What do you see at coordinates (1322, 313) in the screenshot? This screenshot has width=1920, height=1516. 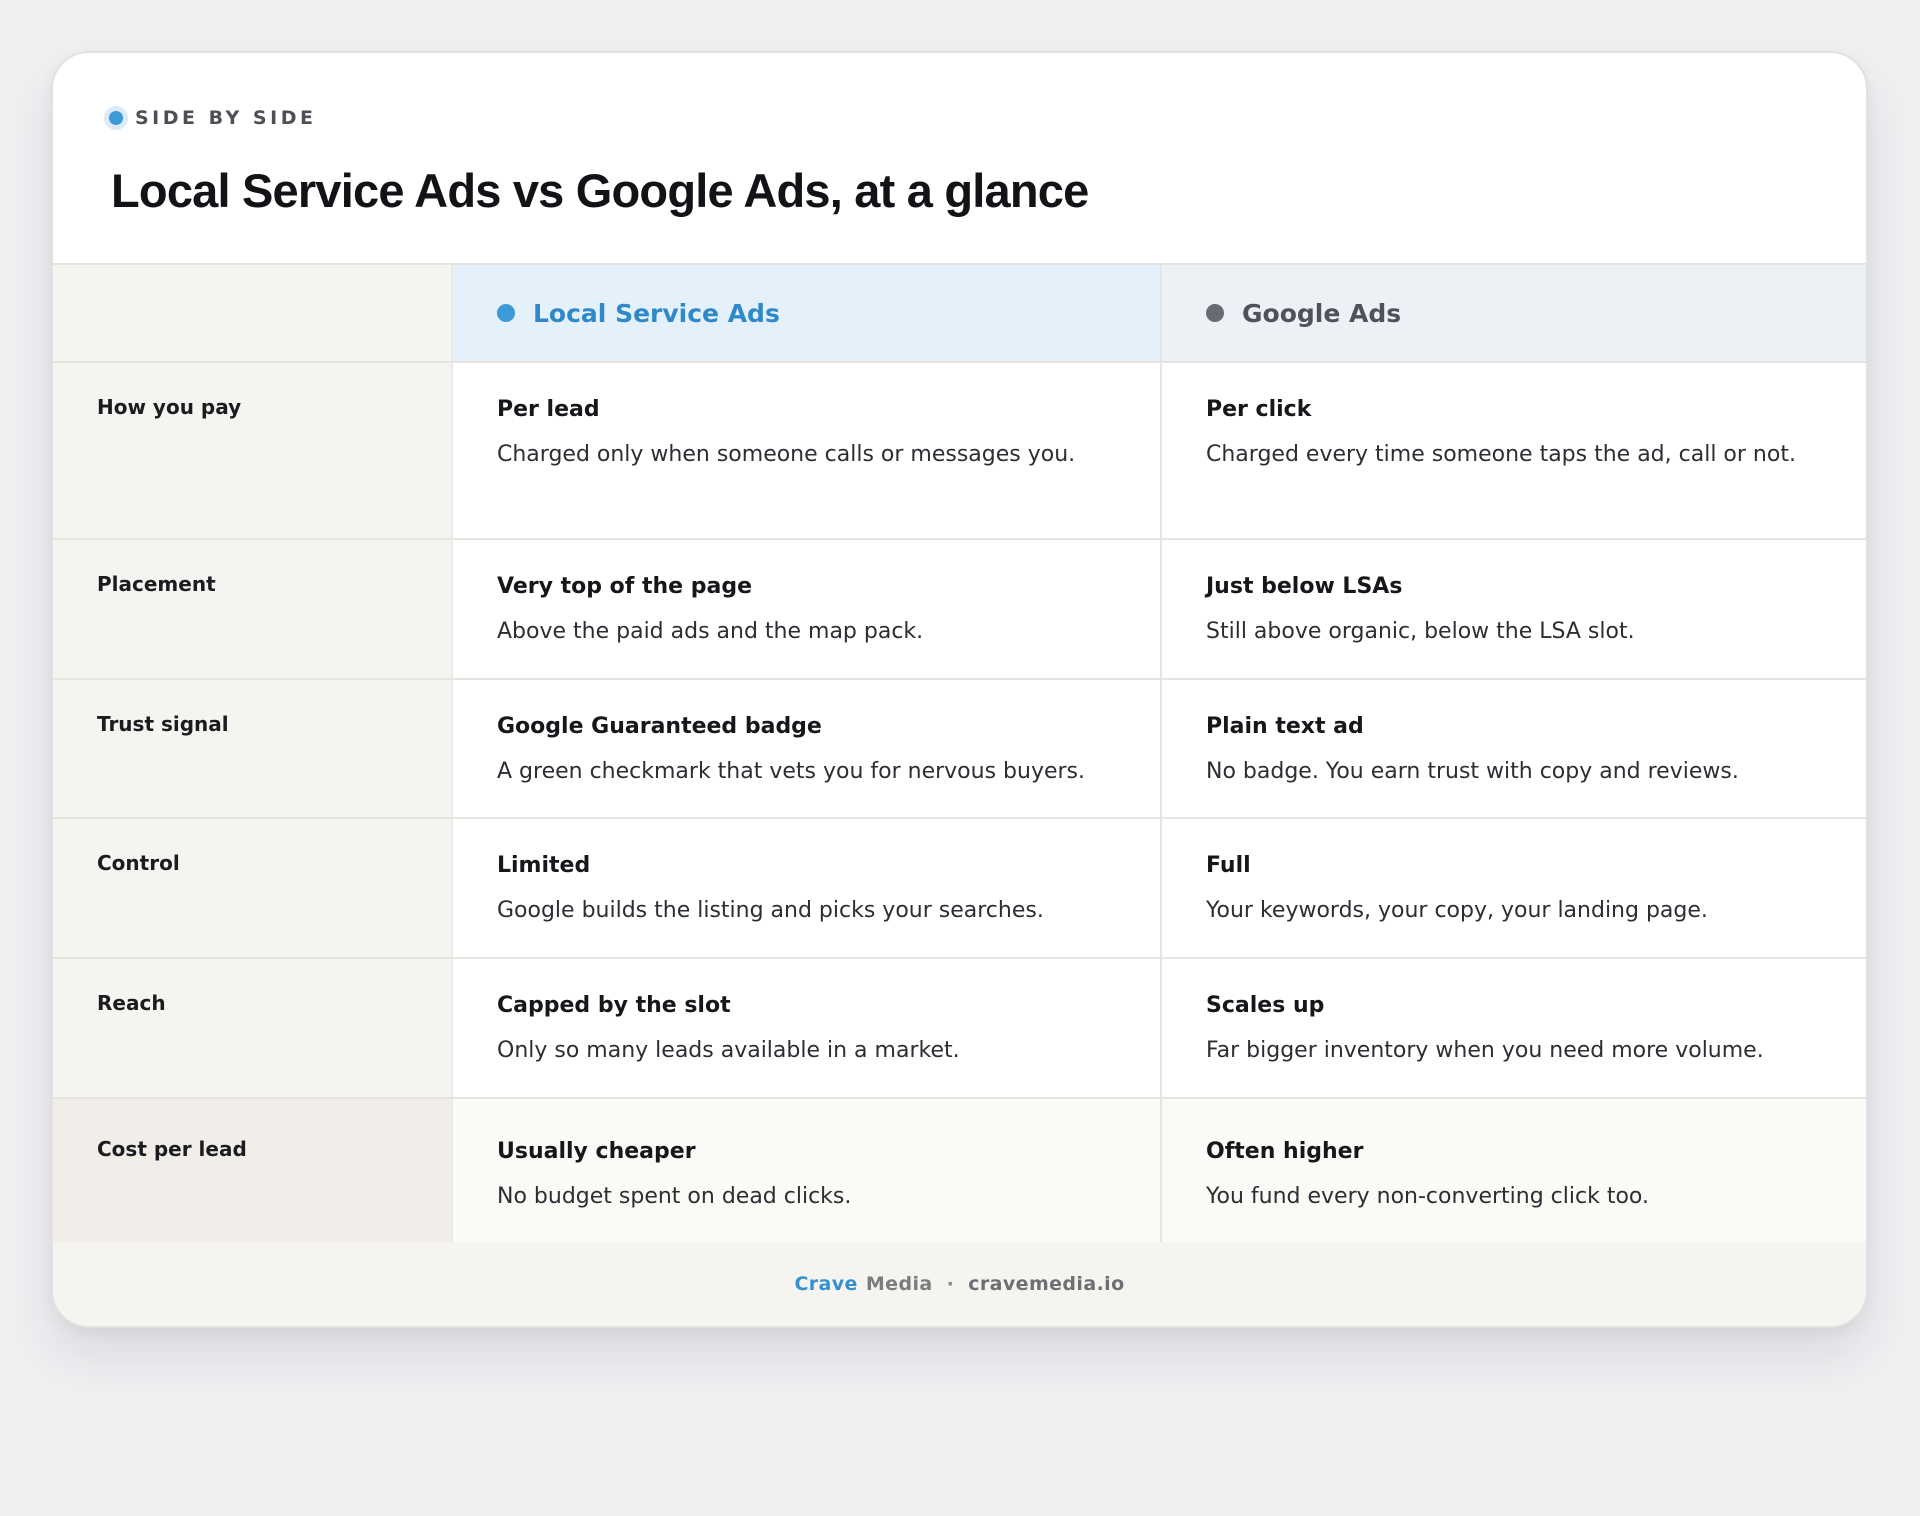 I see `column-header-label: Google Ads` at bounding box center [1322, 313].